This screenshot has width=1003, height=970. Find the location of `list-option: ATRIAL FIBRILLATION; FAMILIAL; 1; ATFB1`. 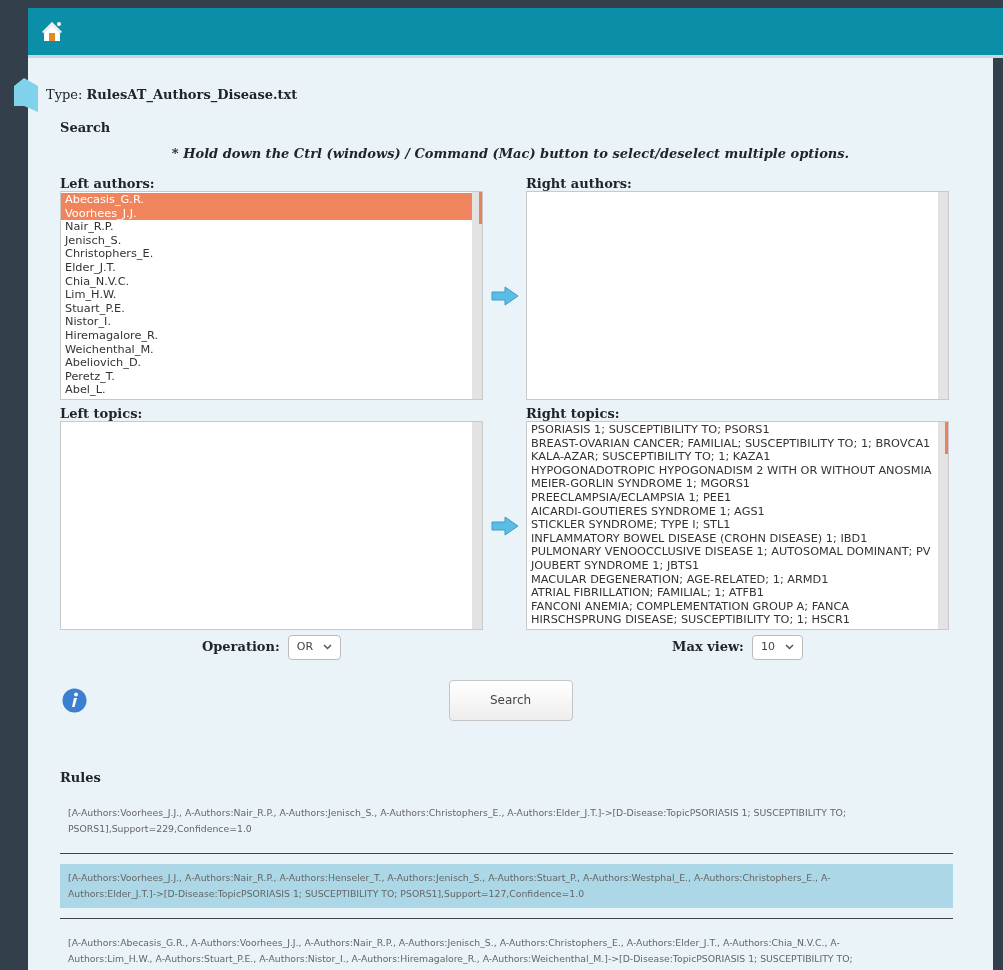

list-option: ATRIAL FIBRILLATION; FAMILIAL; 1; ATFB1 is located at coordinates (732, 593).